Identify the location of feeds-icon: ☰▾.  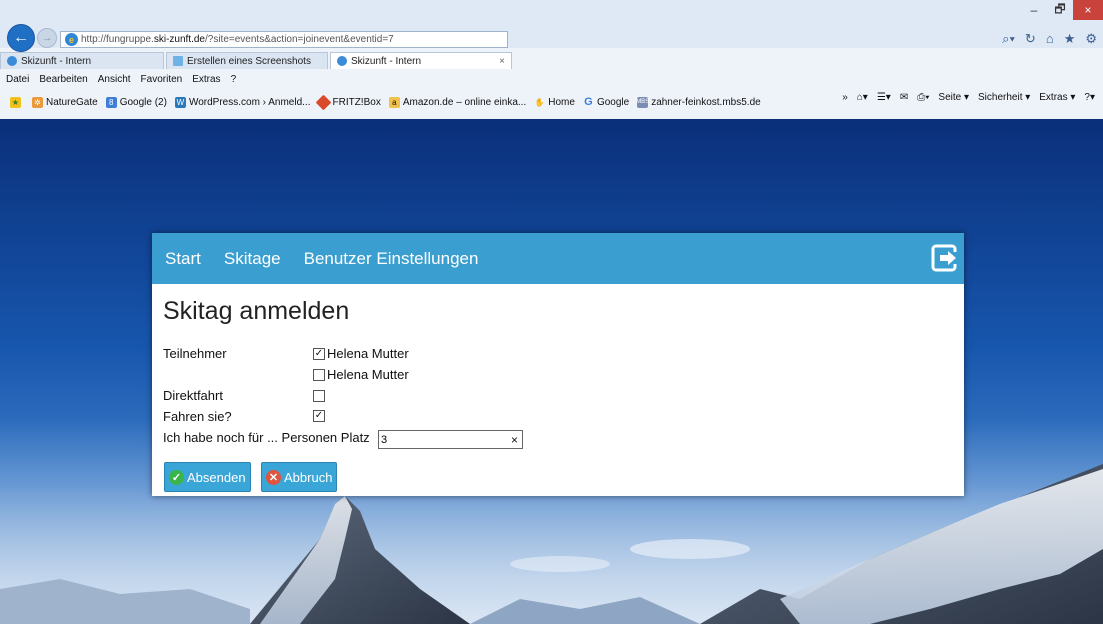
(884, 97).